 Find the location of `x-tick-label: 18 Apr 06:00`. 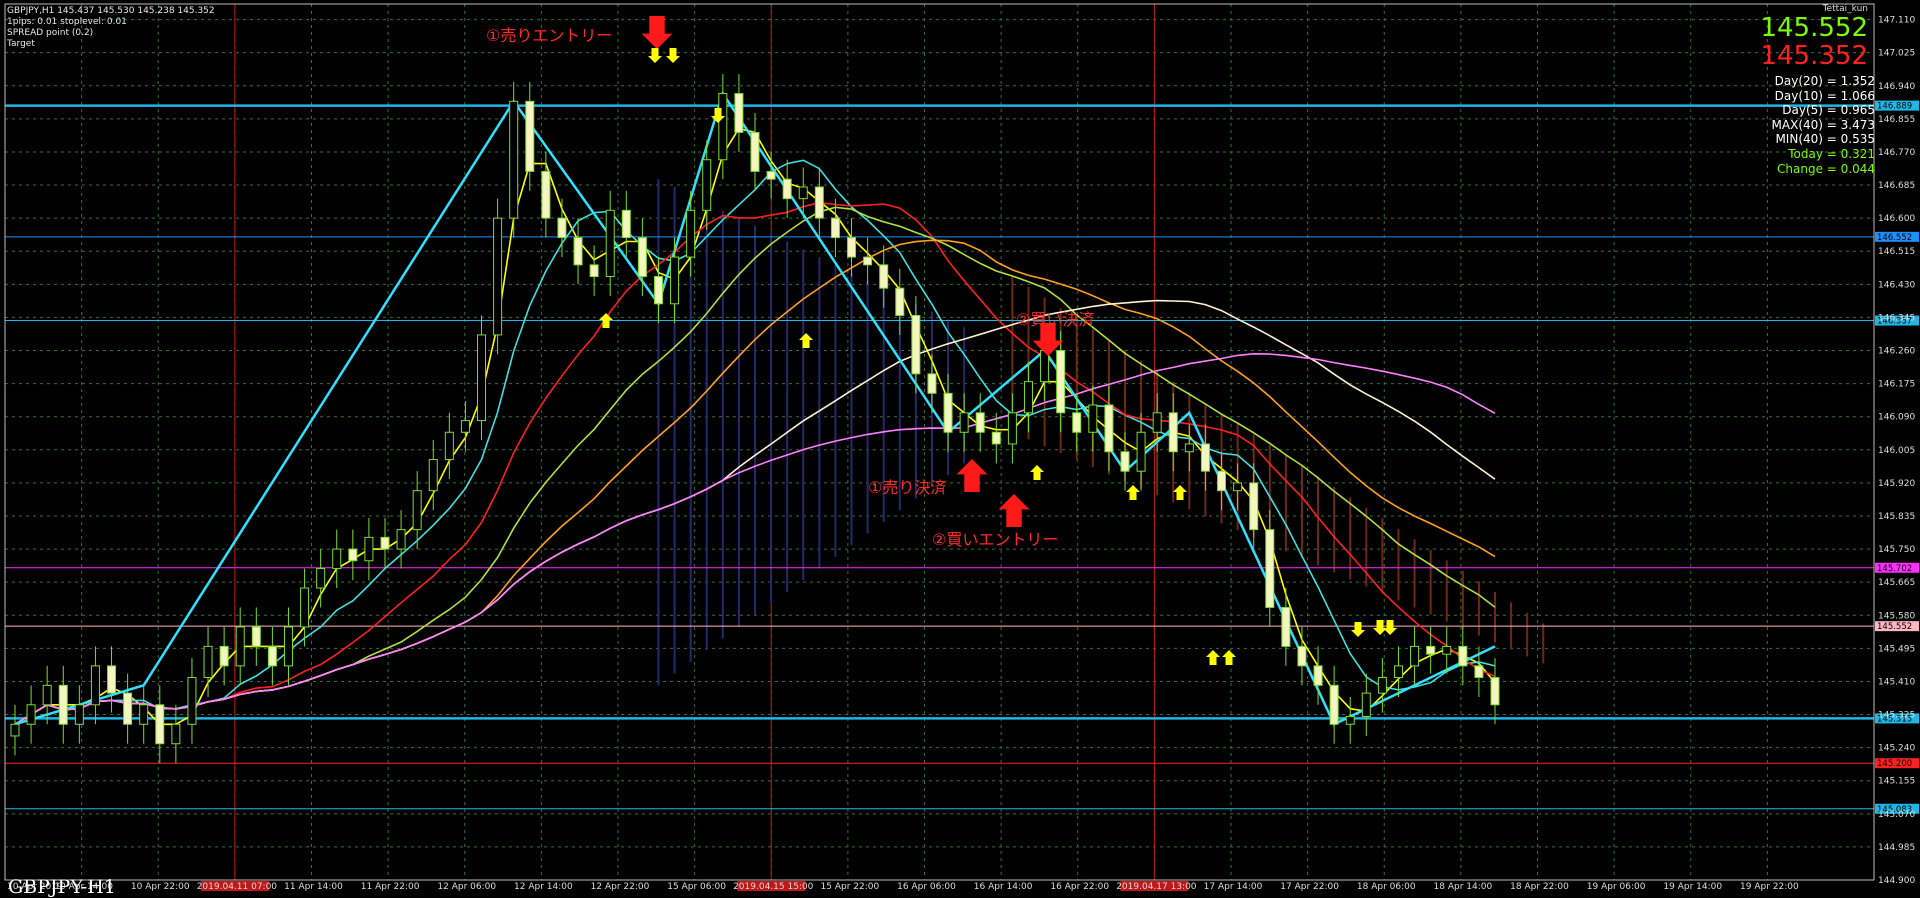

x-tick-label: 18 Apr 06:00 is located at coordinates (1386, 886).